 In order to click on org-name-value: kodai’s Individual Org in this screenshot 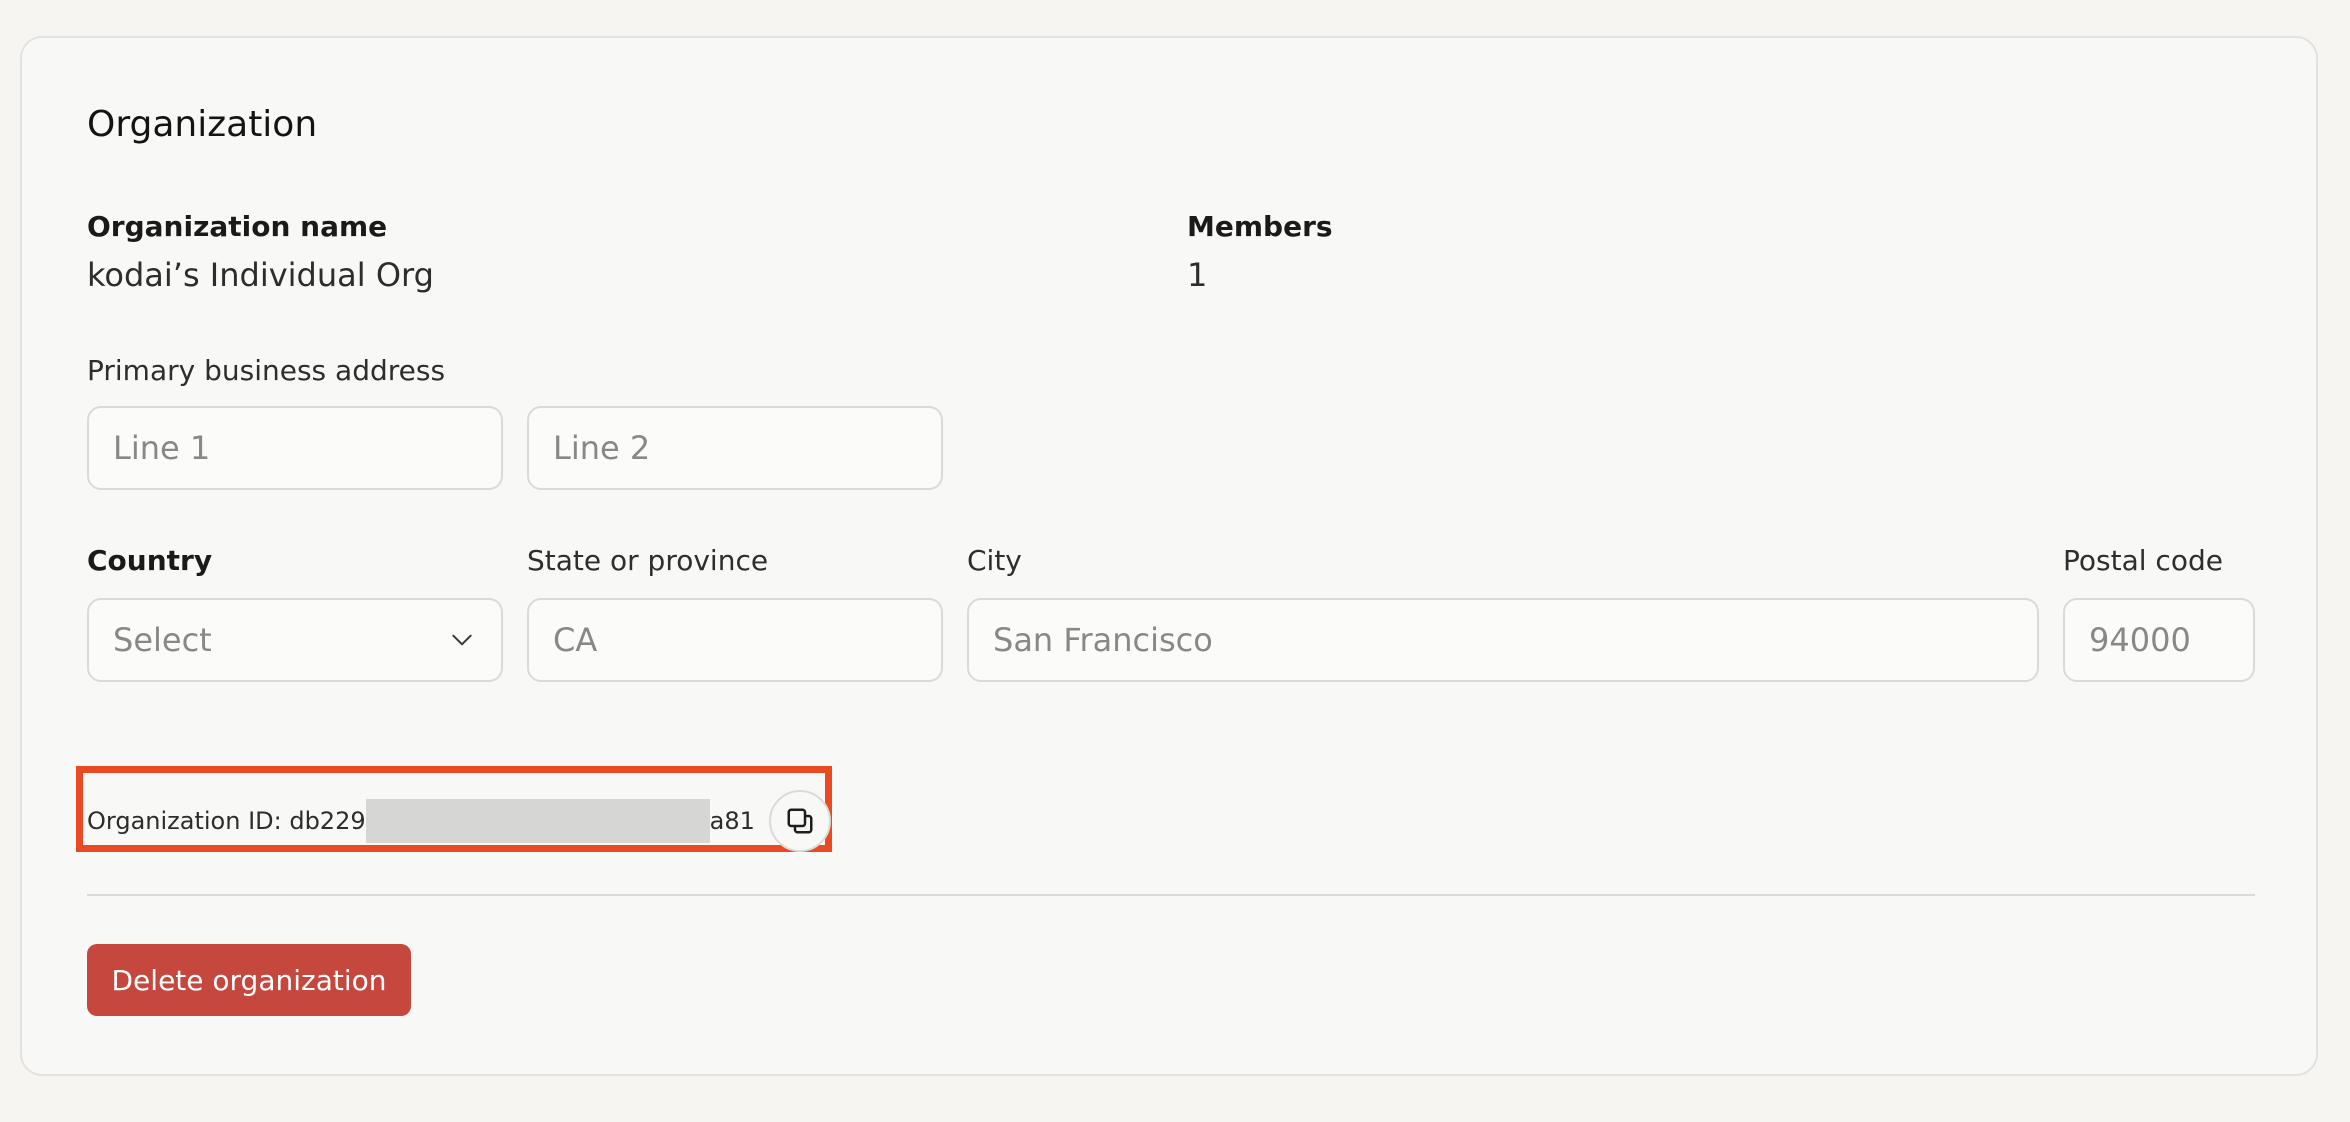, I will do `click(260, 275)`.